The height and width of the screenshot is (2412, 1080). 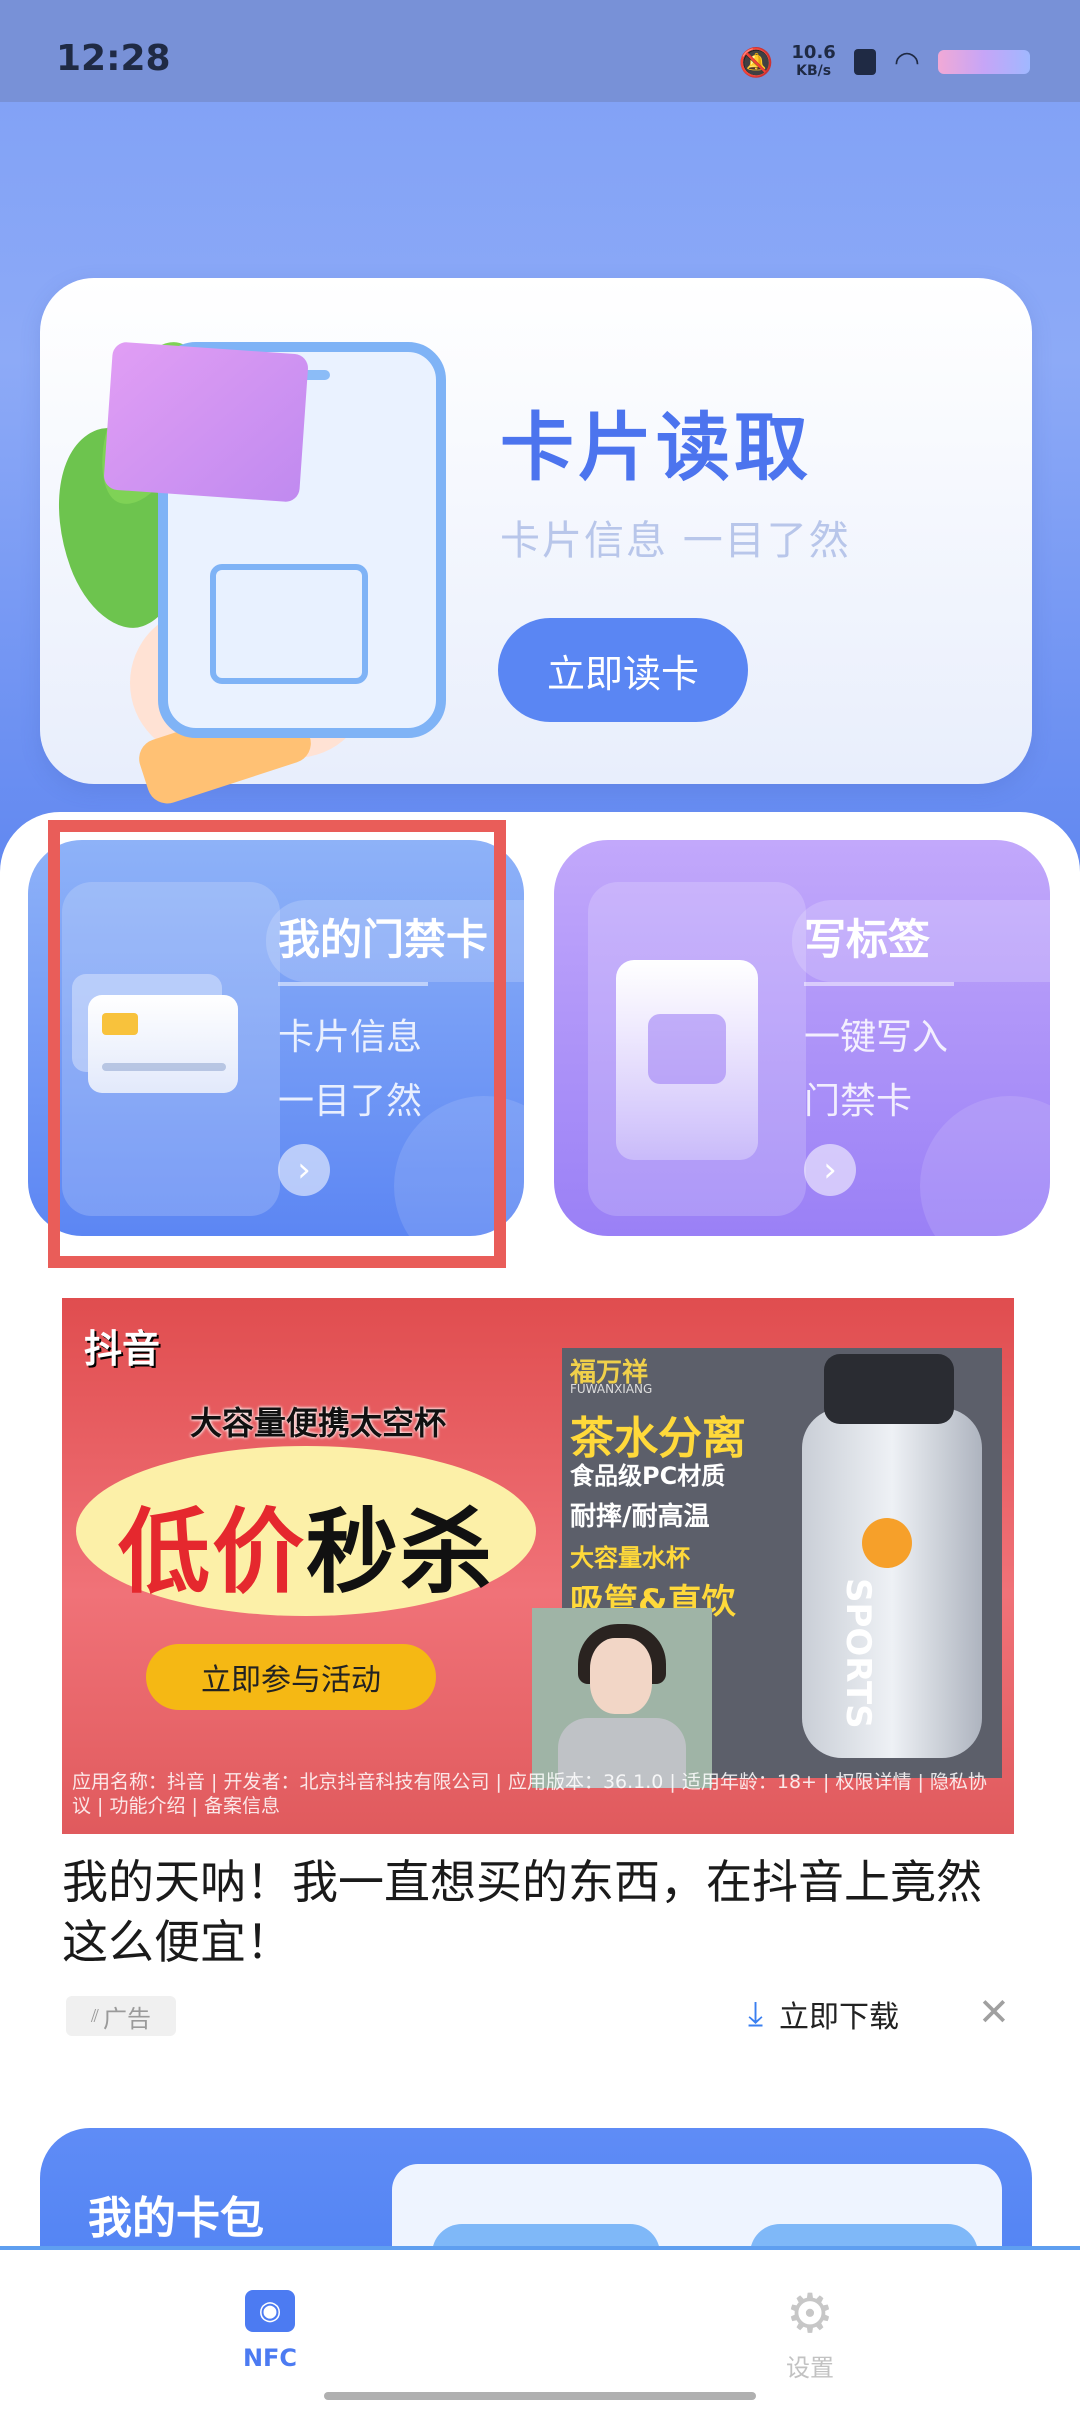 What do you see at coordinates (176, 2218) in the screenshot?
I see `wallet-title: 我的卡包` at bounding box center [176, 2218].